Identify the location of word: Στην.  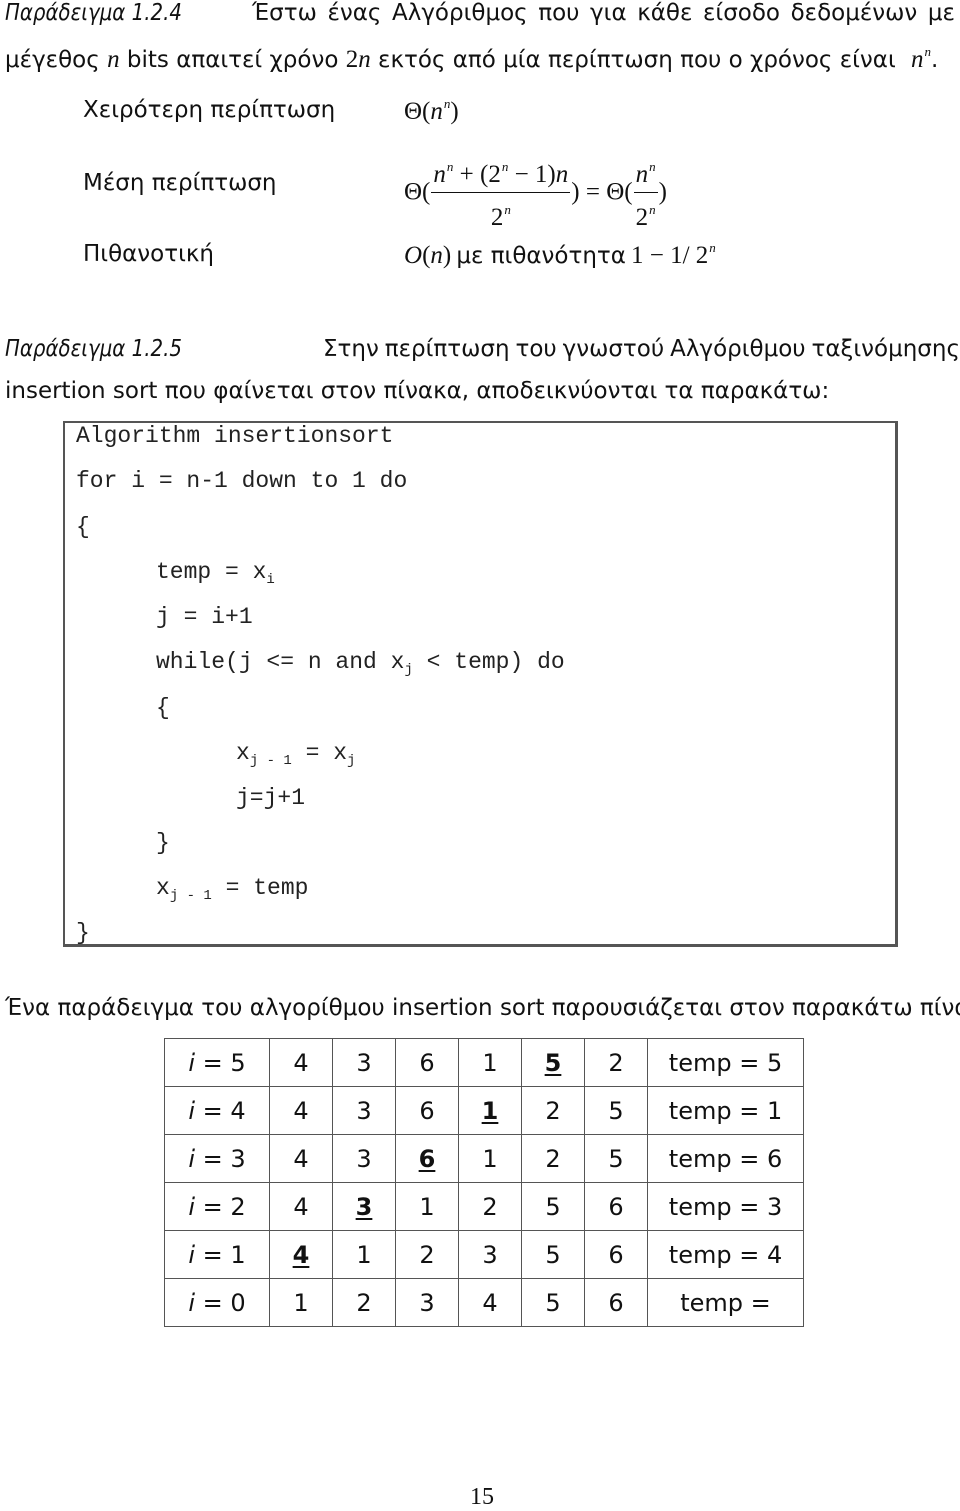
(351, 349).